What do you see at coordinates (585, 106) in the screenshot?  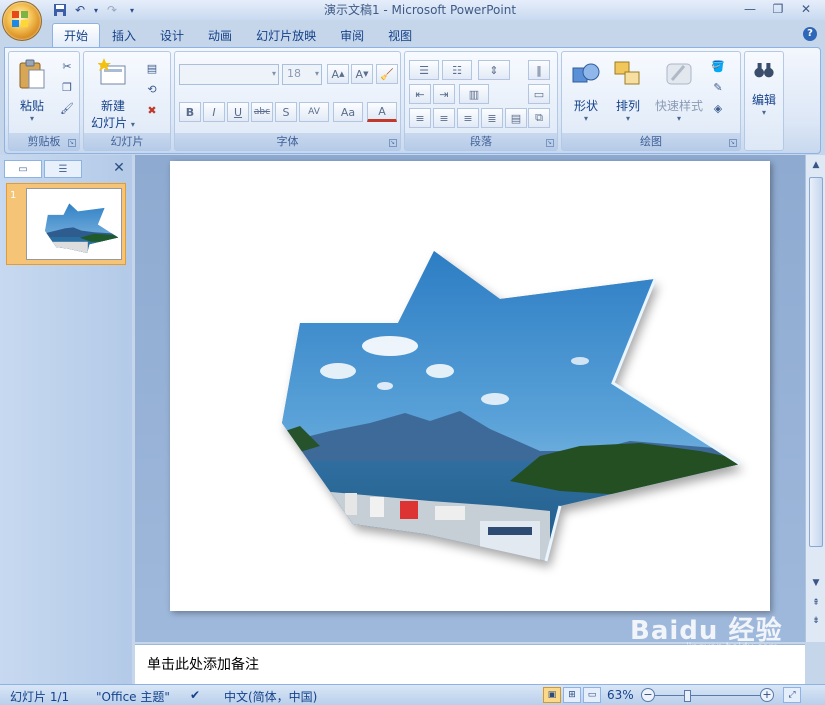 I see `shapes-label: 形状` at bounding box center [585, 106].